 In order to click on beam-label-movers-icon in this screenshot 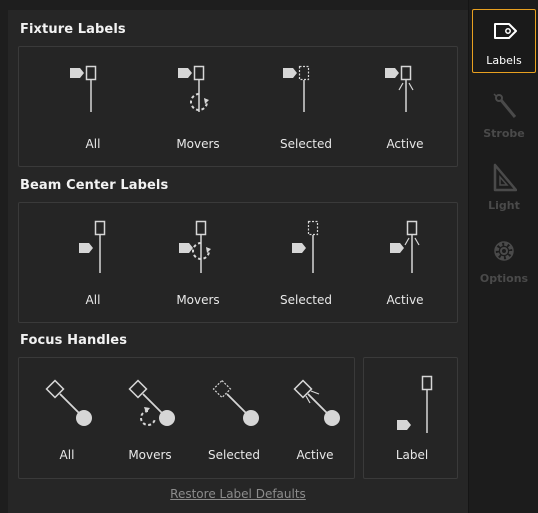, I will do `click(195, 246)`.